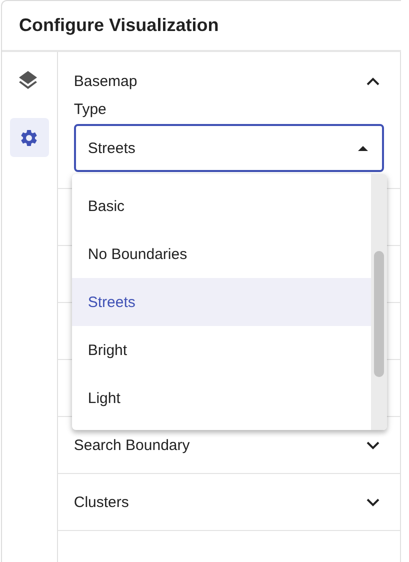 The height and width of the screenshot is (562, 409). Describe the element at coordinates (221, 206) in the screenshot. I see `dropdown-option: Basic` at that location.